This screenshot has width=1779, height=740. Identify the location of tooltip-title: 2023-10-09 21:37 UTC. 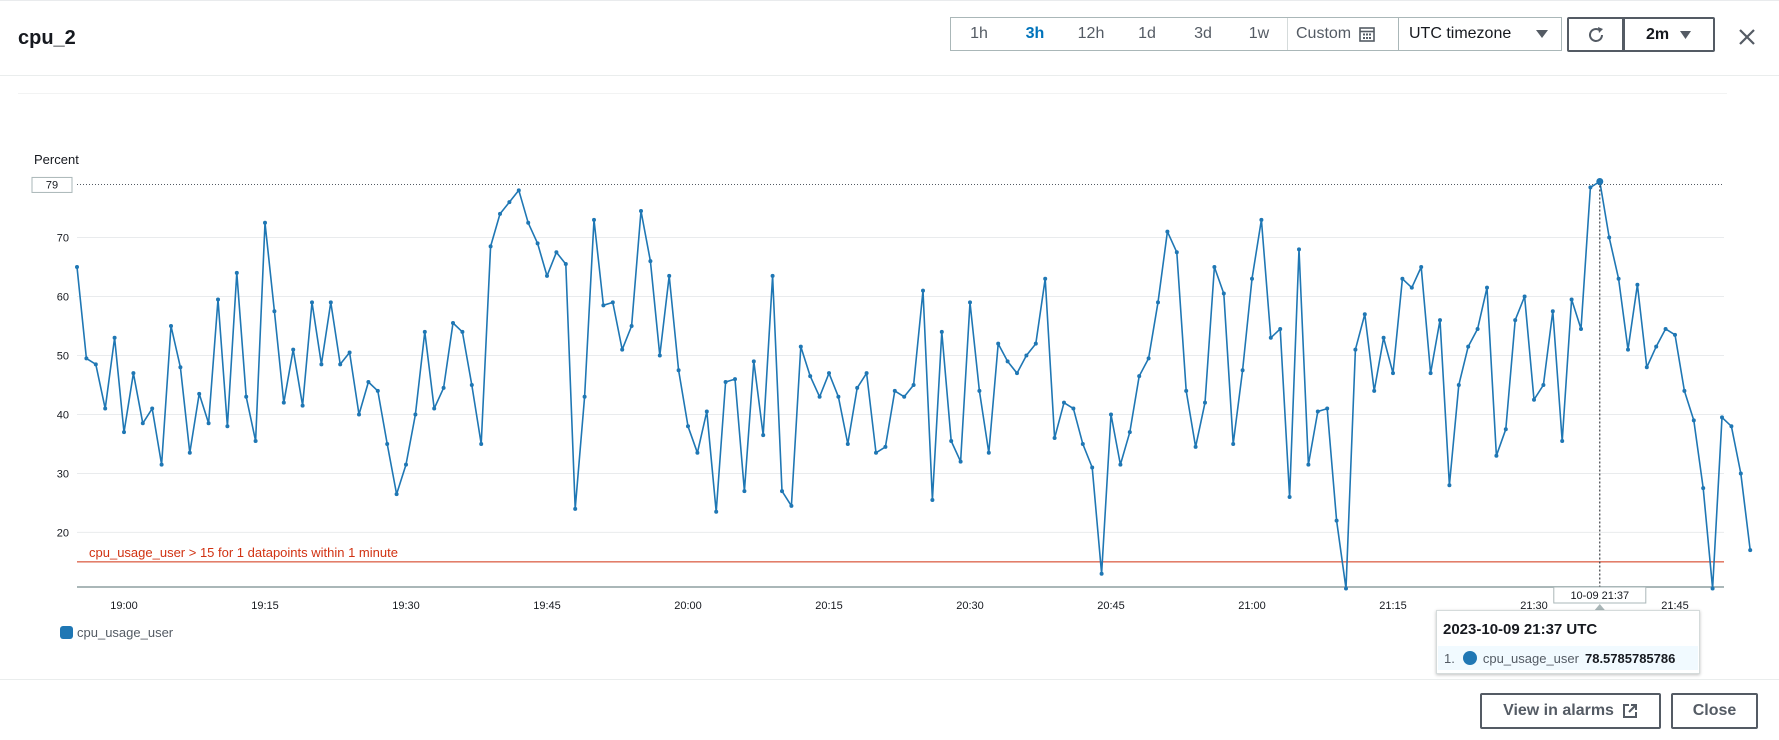
(1520, 629).